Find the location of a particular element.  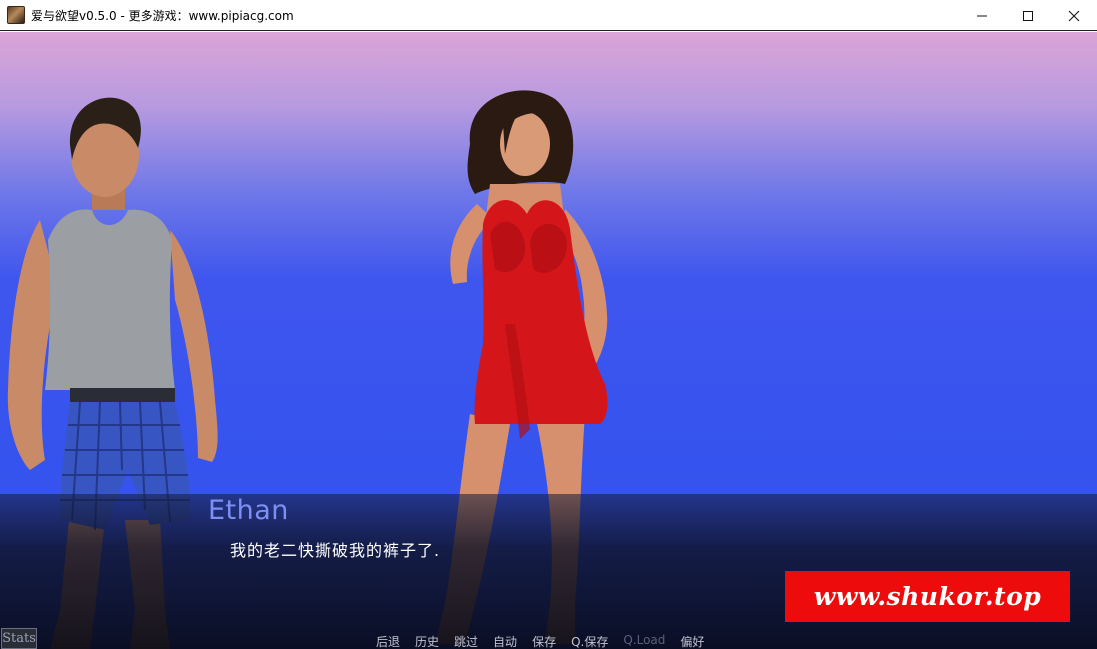

minimize-button is located at coordinates (982, 15).